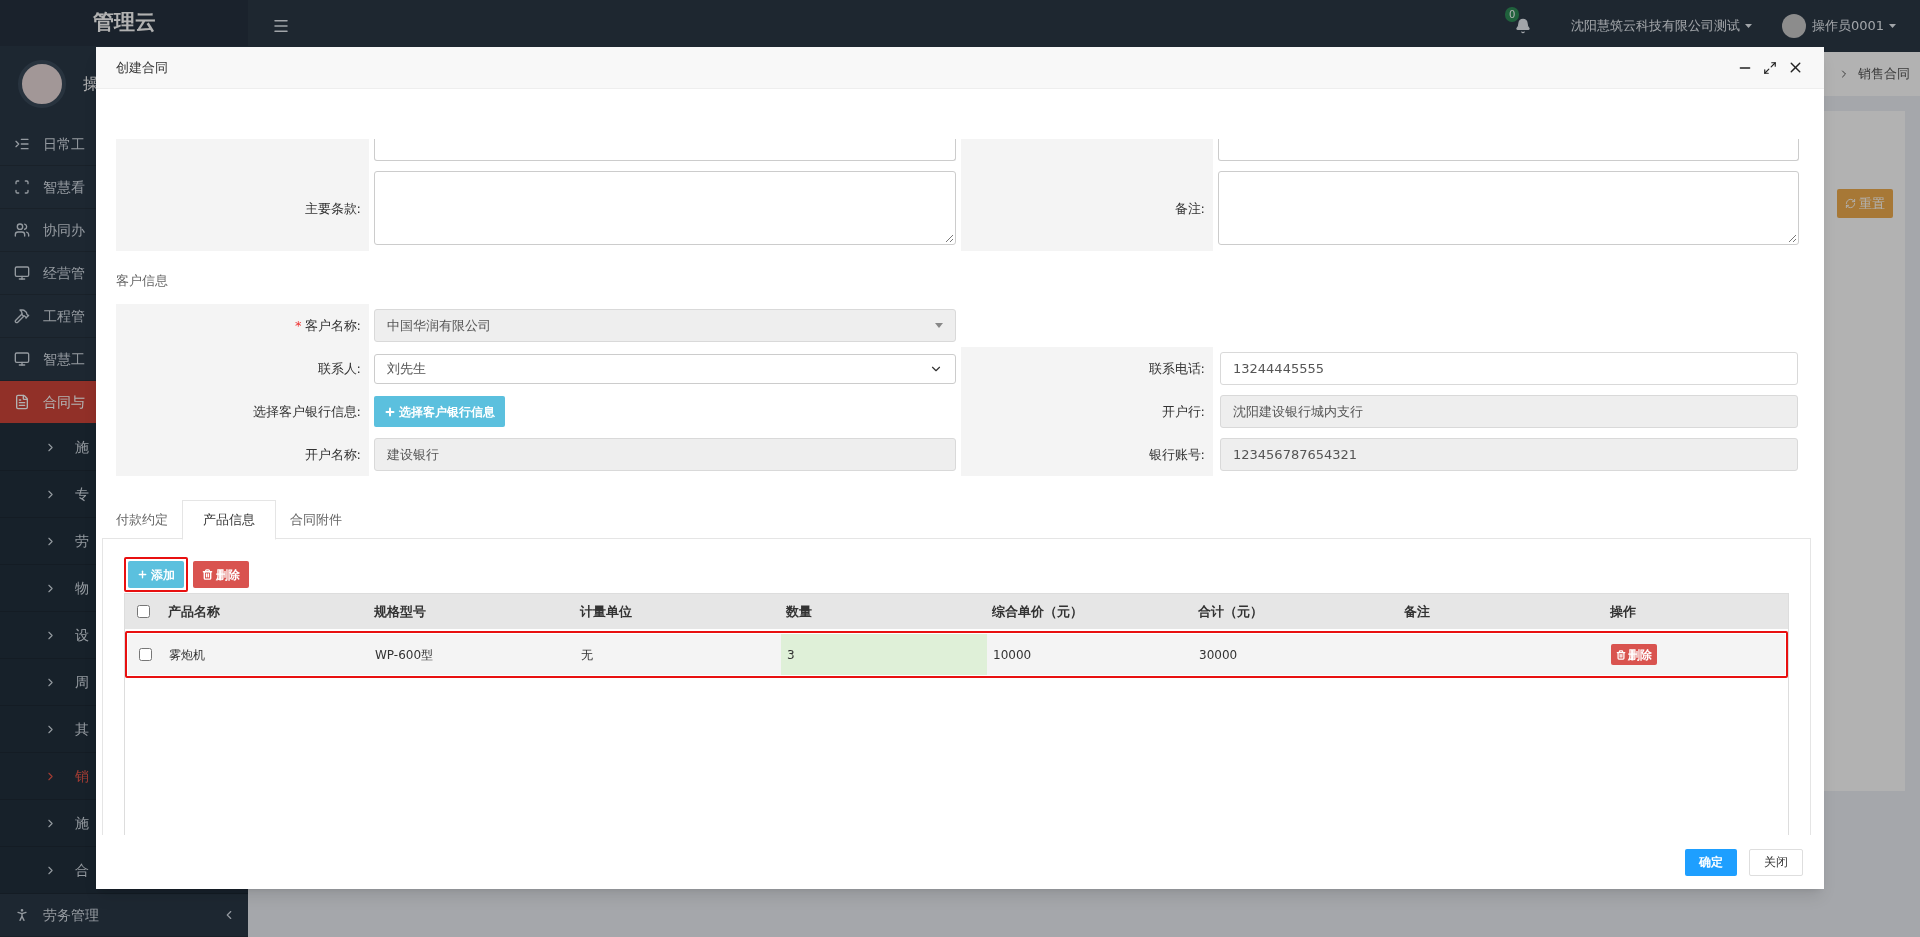  I want to click on column-header: 规格型号, so click(400, 611).